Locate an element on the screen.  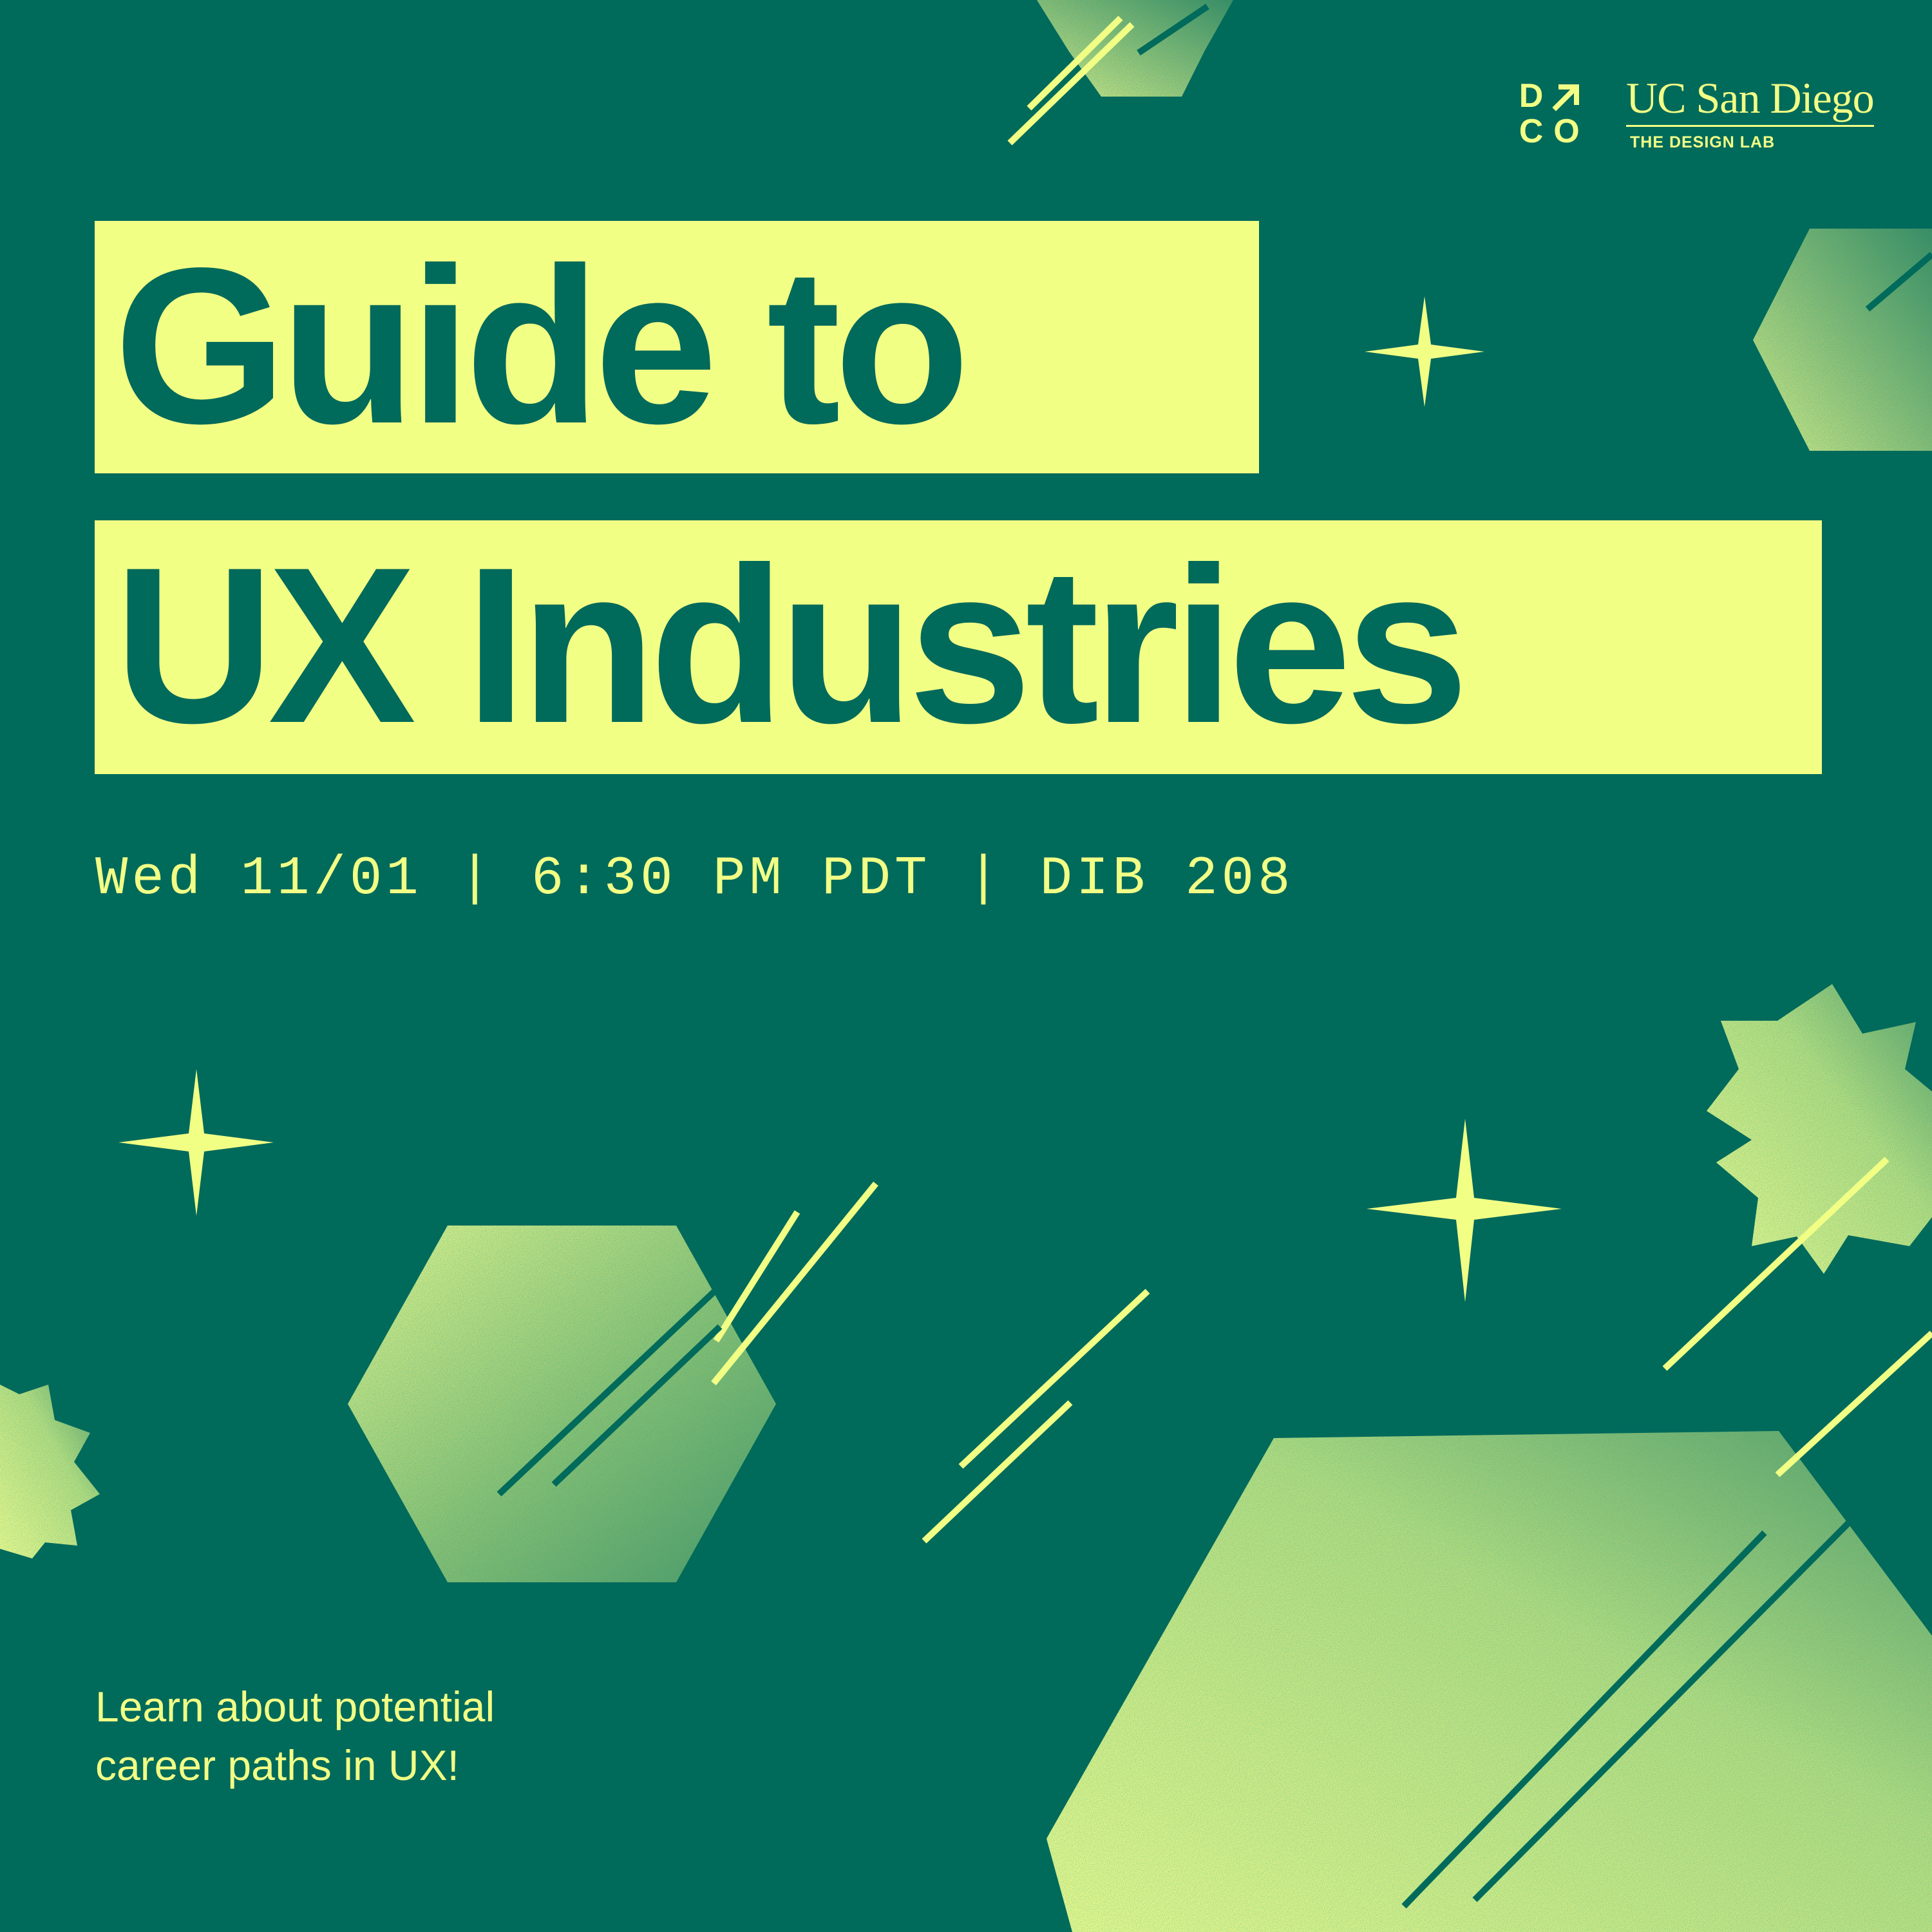
tagline-line-1: Learn about potential is located at coordinates (295, 1706).